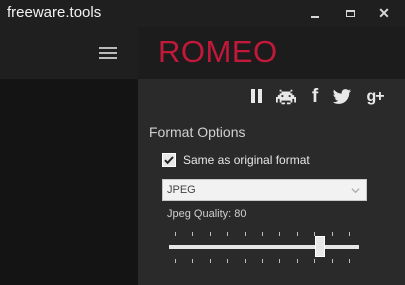 The image size is (405, 285). What do you see at coordinates (197, 132) in the screenshot?
I see `format-options-title: Format Options` at bounding box center [197, 132].